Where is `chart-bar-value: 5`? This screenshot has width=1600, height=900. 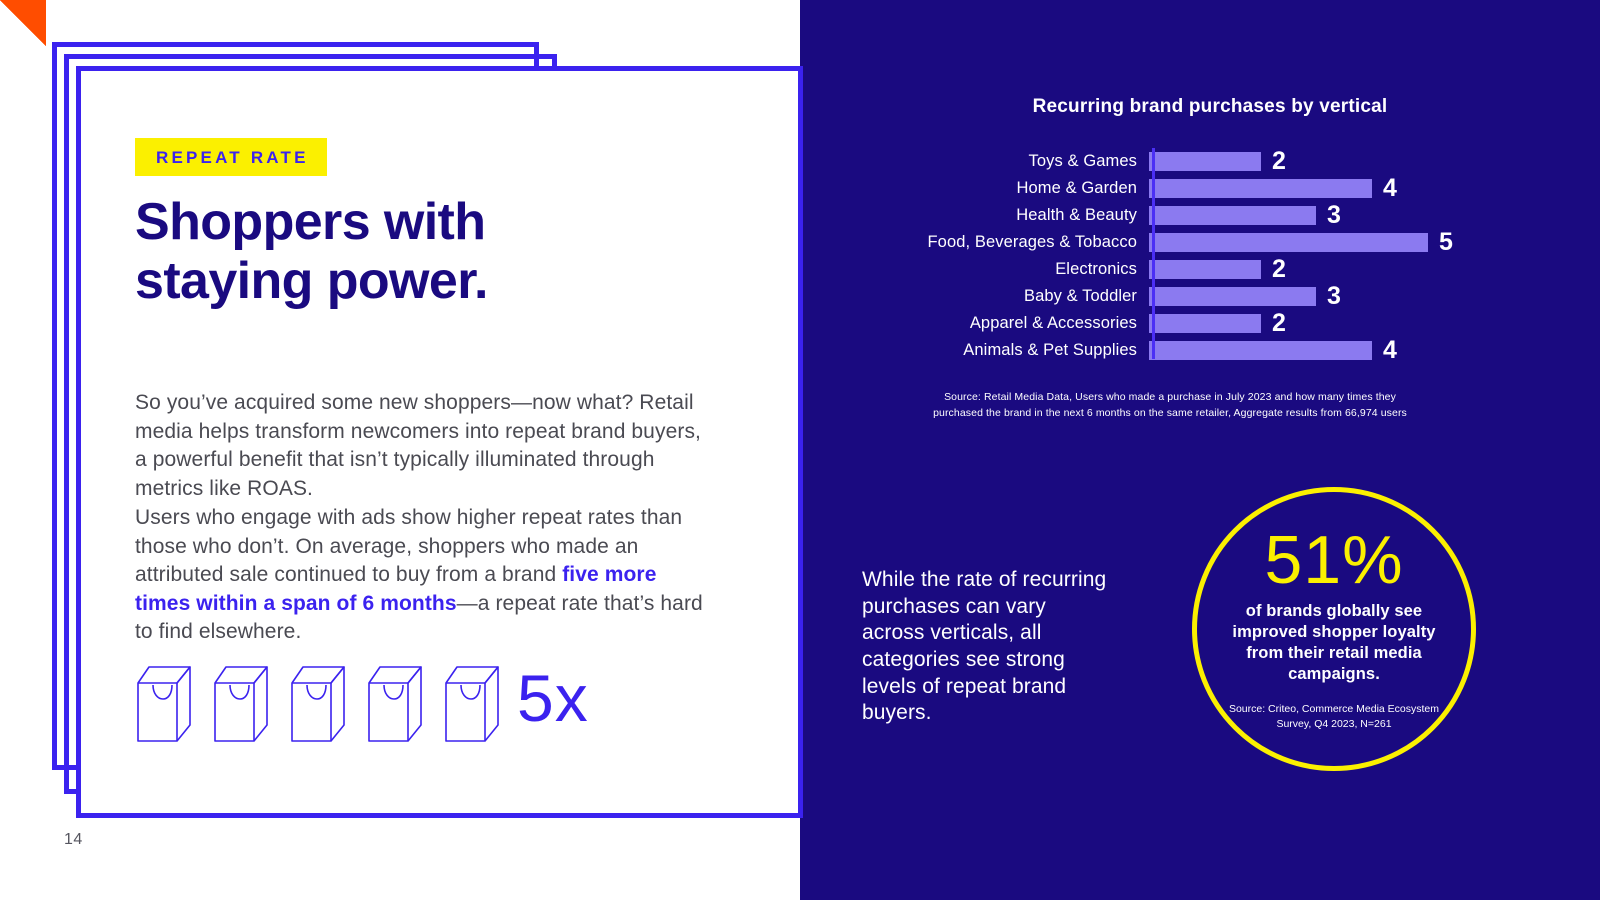
chart-bar-value: 5 is located at coordinates (1446, 242).